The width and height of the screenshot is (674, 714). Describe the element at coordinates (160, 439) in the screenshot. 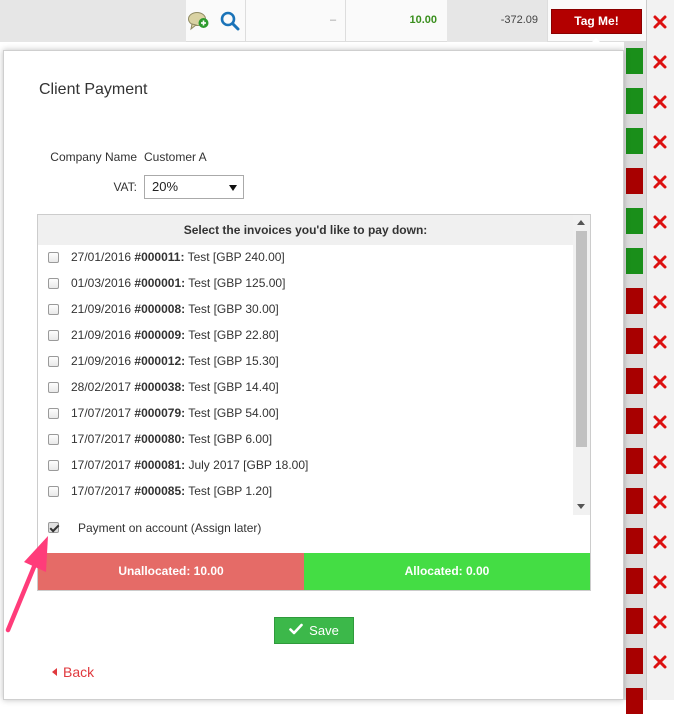

I see `invoice-number: #000080:` at that location.